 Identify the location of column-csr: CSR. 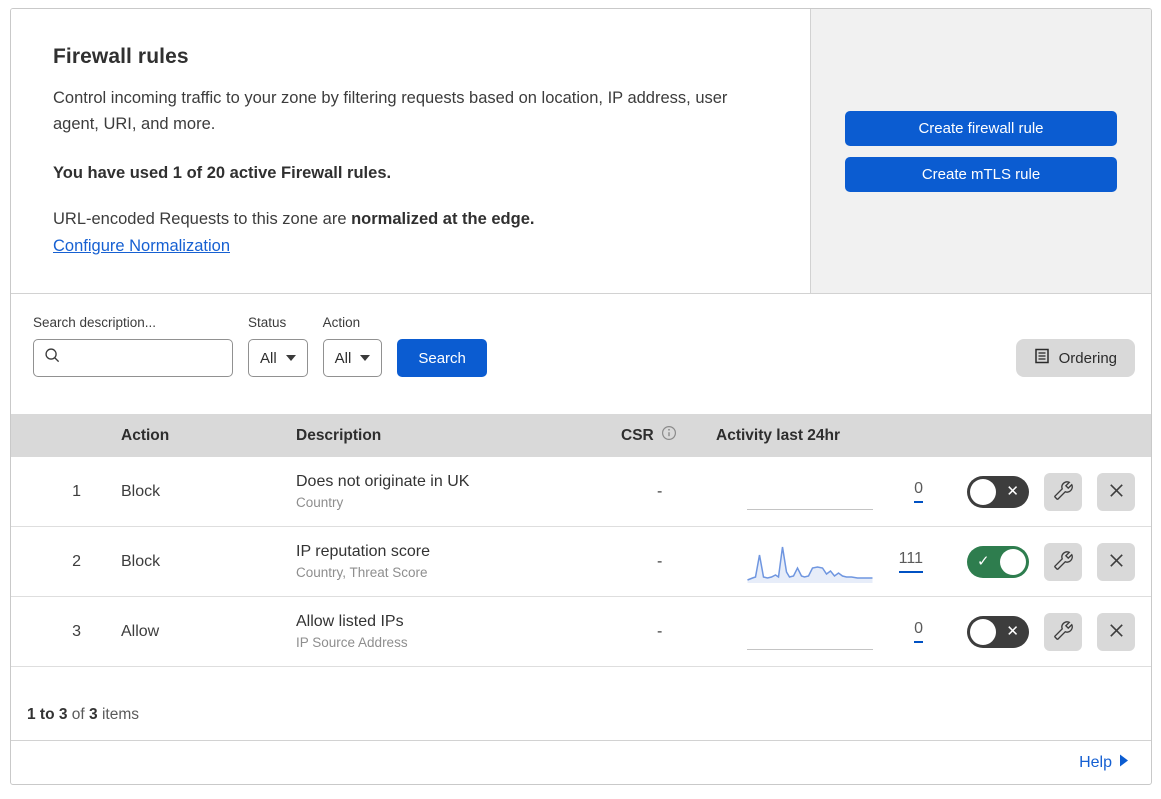
(646, 435).